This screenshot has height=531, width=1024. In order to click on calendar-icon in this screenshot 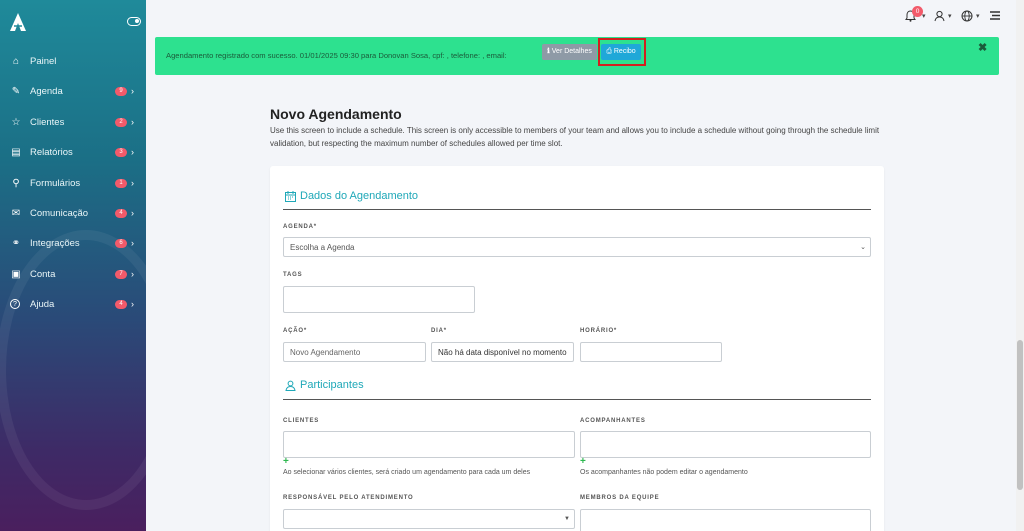, I will do `click(290, 196)`.